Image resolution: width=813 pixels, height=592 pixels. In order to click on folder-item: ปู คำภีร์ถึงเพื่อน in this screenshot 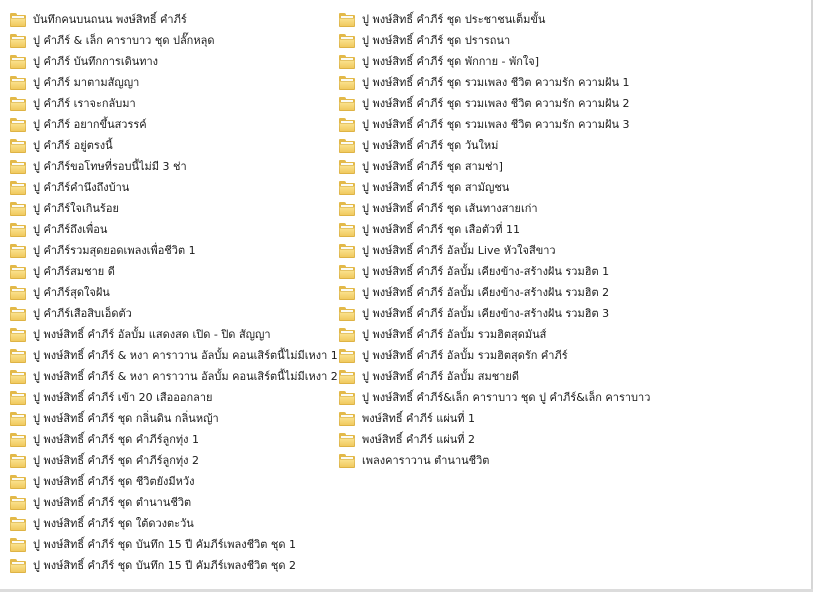, I will do `click(172, 229)`.